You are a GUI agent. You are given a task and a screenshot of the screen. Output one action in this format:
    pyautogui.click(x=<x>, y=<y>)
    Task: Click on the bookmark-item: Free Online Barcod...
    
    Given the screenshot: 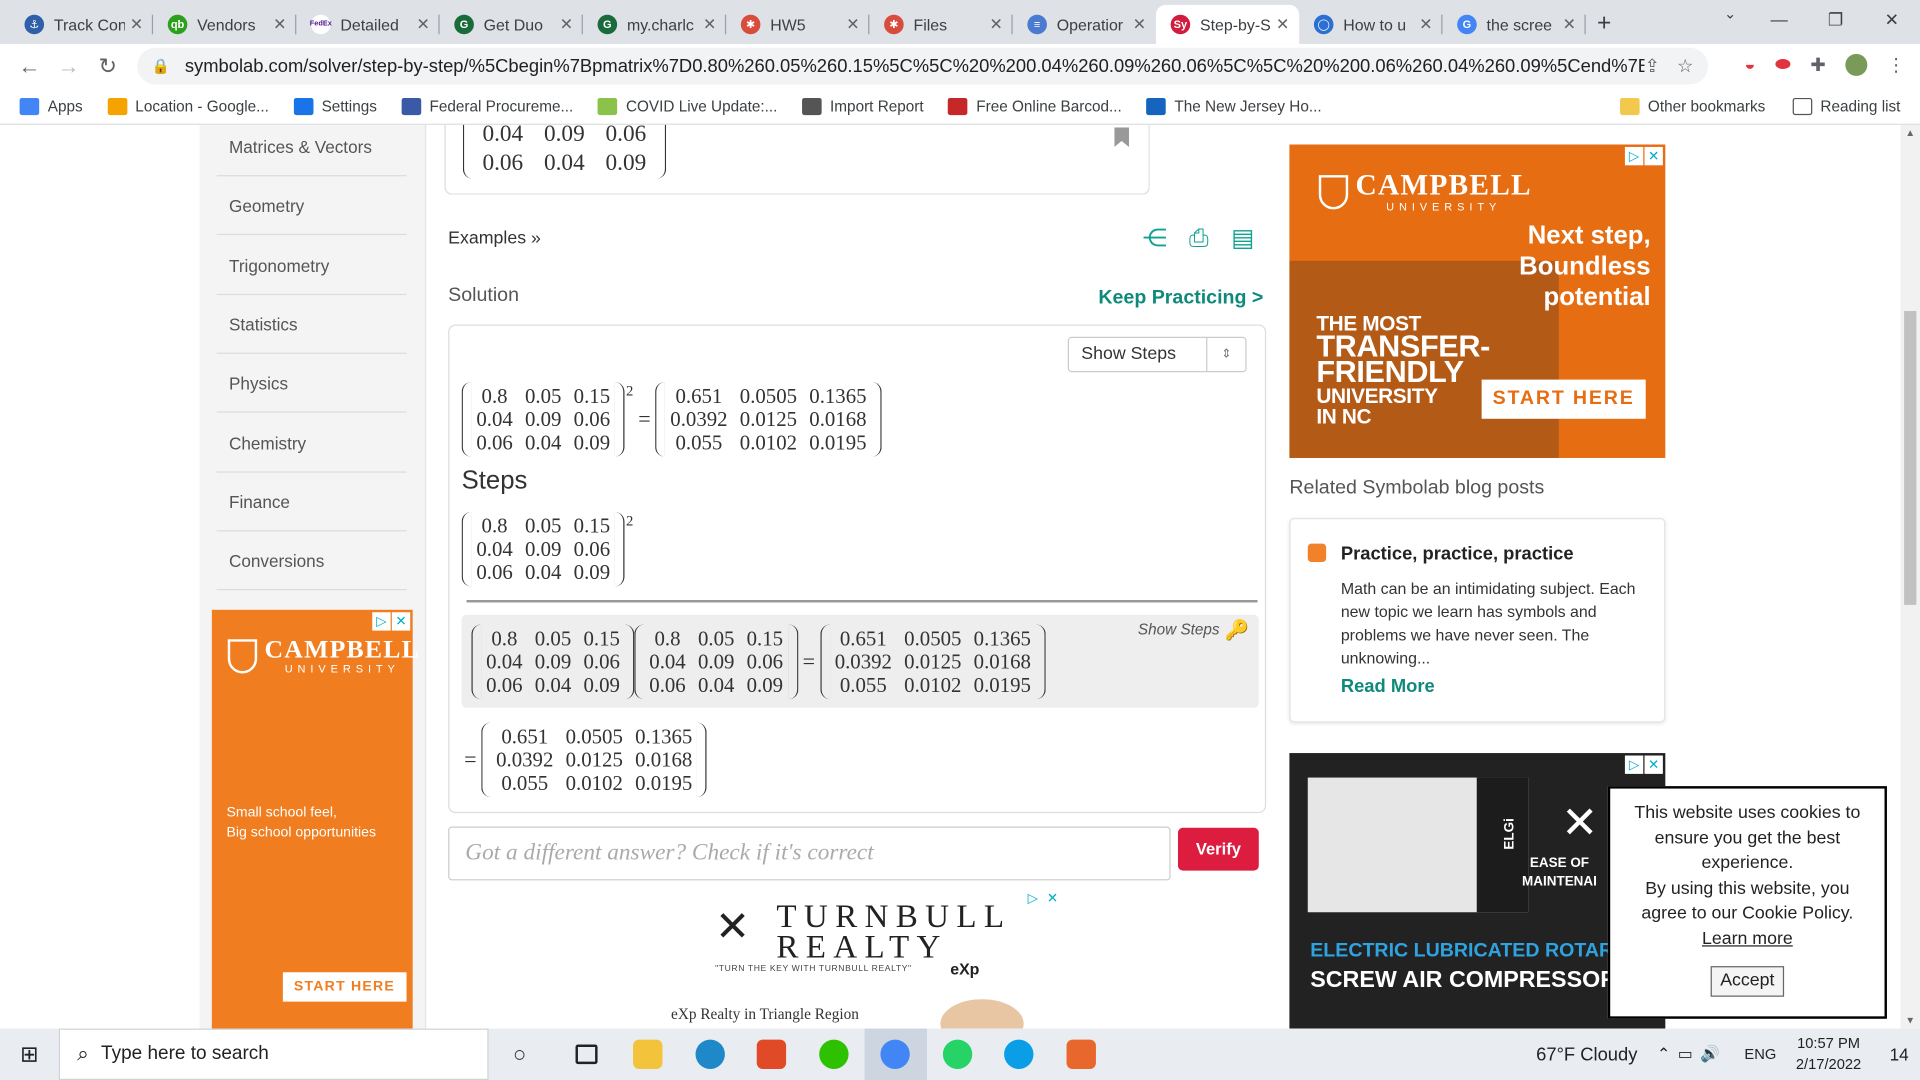 What is the action you would take?
    pyautogui.click(x=1035, y=106)
    